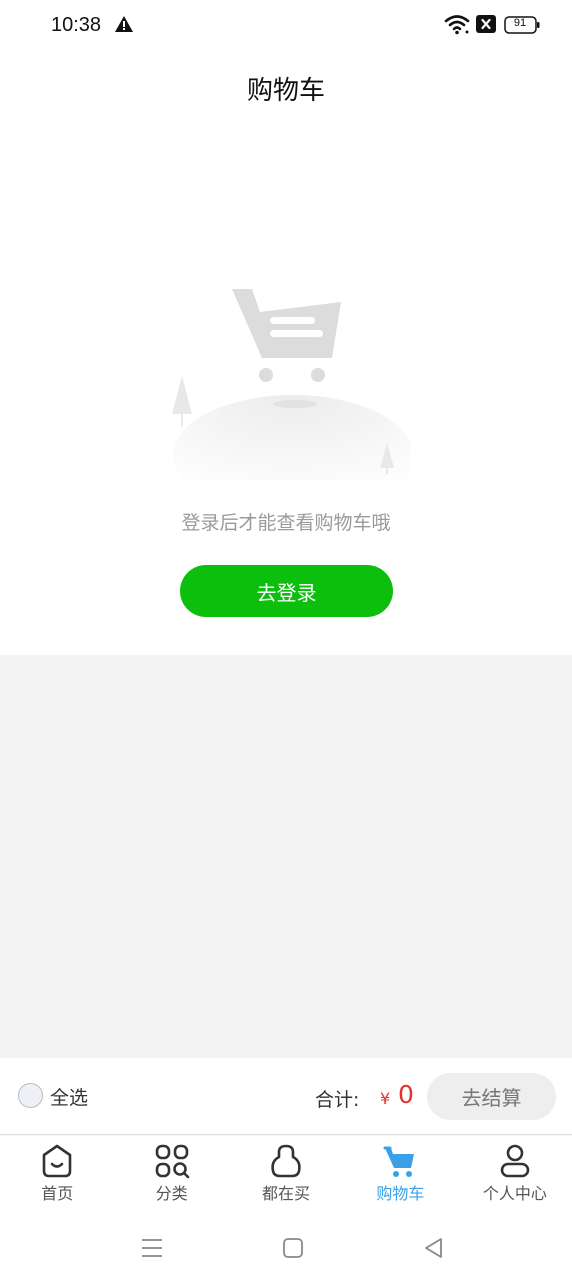 Image resolution: width=572 pixels, height=1280 pixels. Describe the element at coordinates (152, 1248) in the screenshot. I see `menu-icon` at that location.